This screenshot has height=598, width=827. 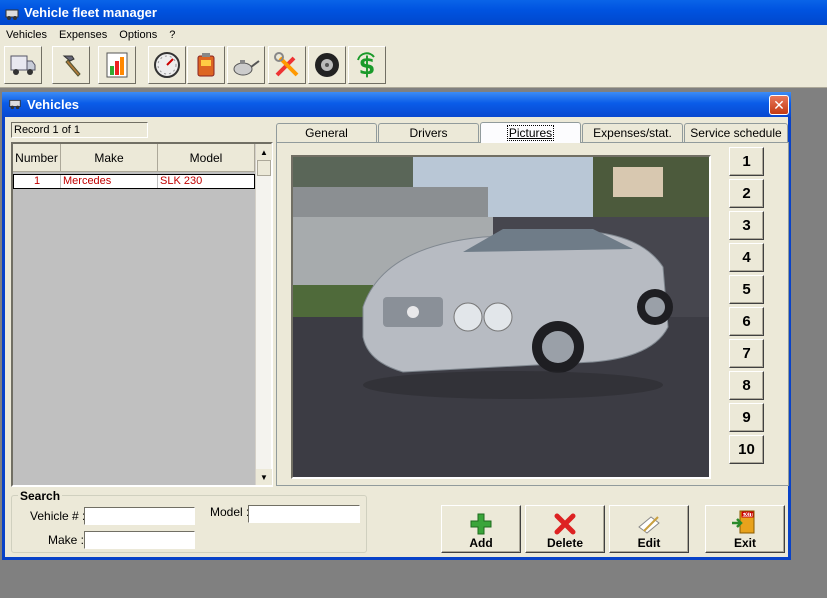 What do you see at coordinates (481, 543) in the screenshot?
I see `add-label: Add` at bounding box center [481, 543].